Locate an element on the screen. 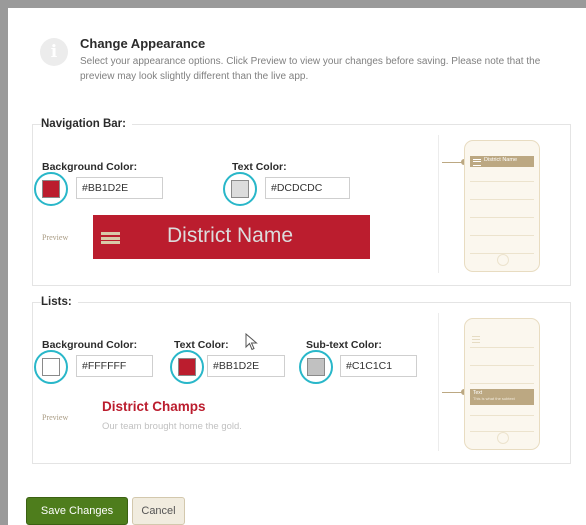 The height and width of the screenshot is (525, 586). phone-preview-nav: District Name is located at coordinates (502, 206).